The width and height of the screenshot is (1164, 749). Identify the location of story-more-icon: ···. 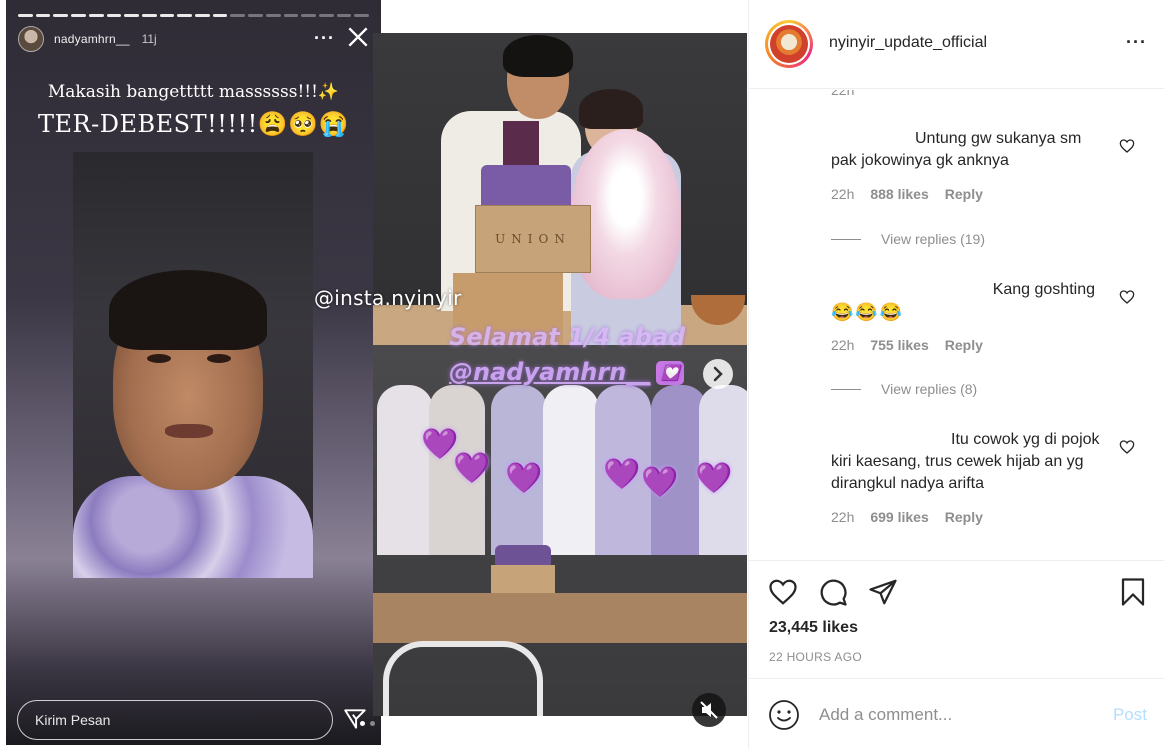
(324, 38).